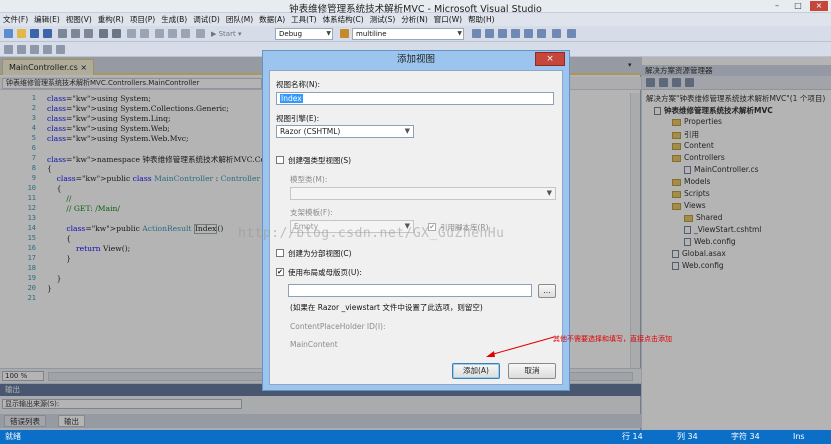  I want to click on maximize-button: □, so click(798, 6).